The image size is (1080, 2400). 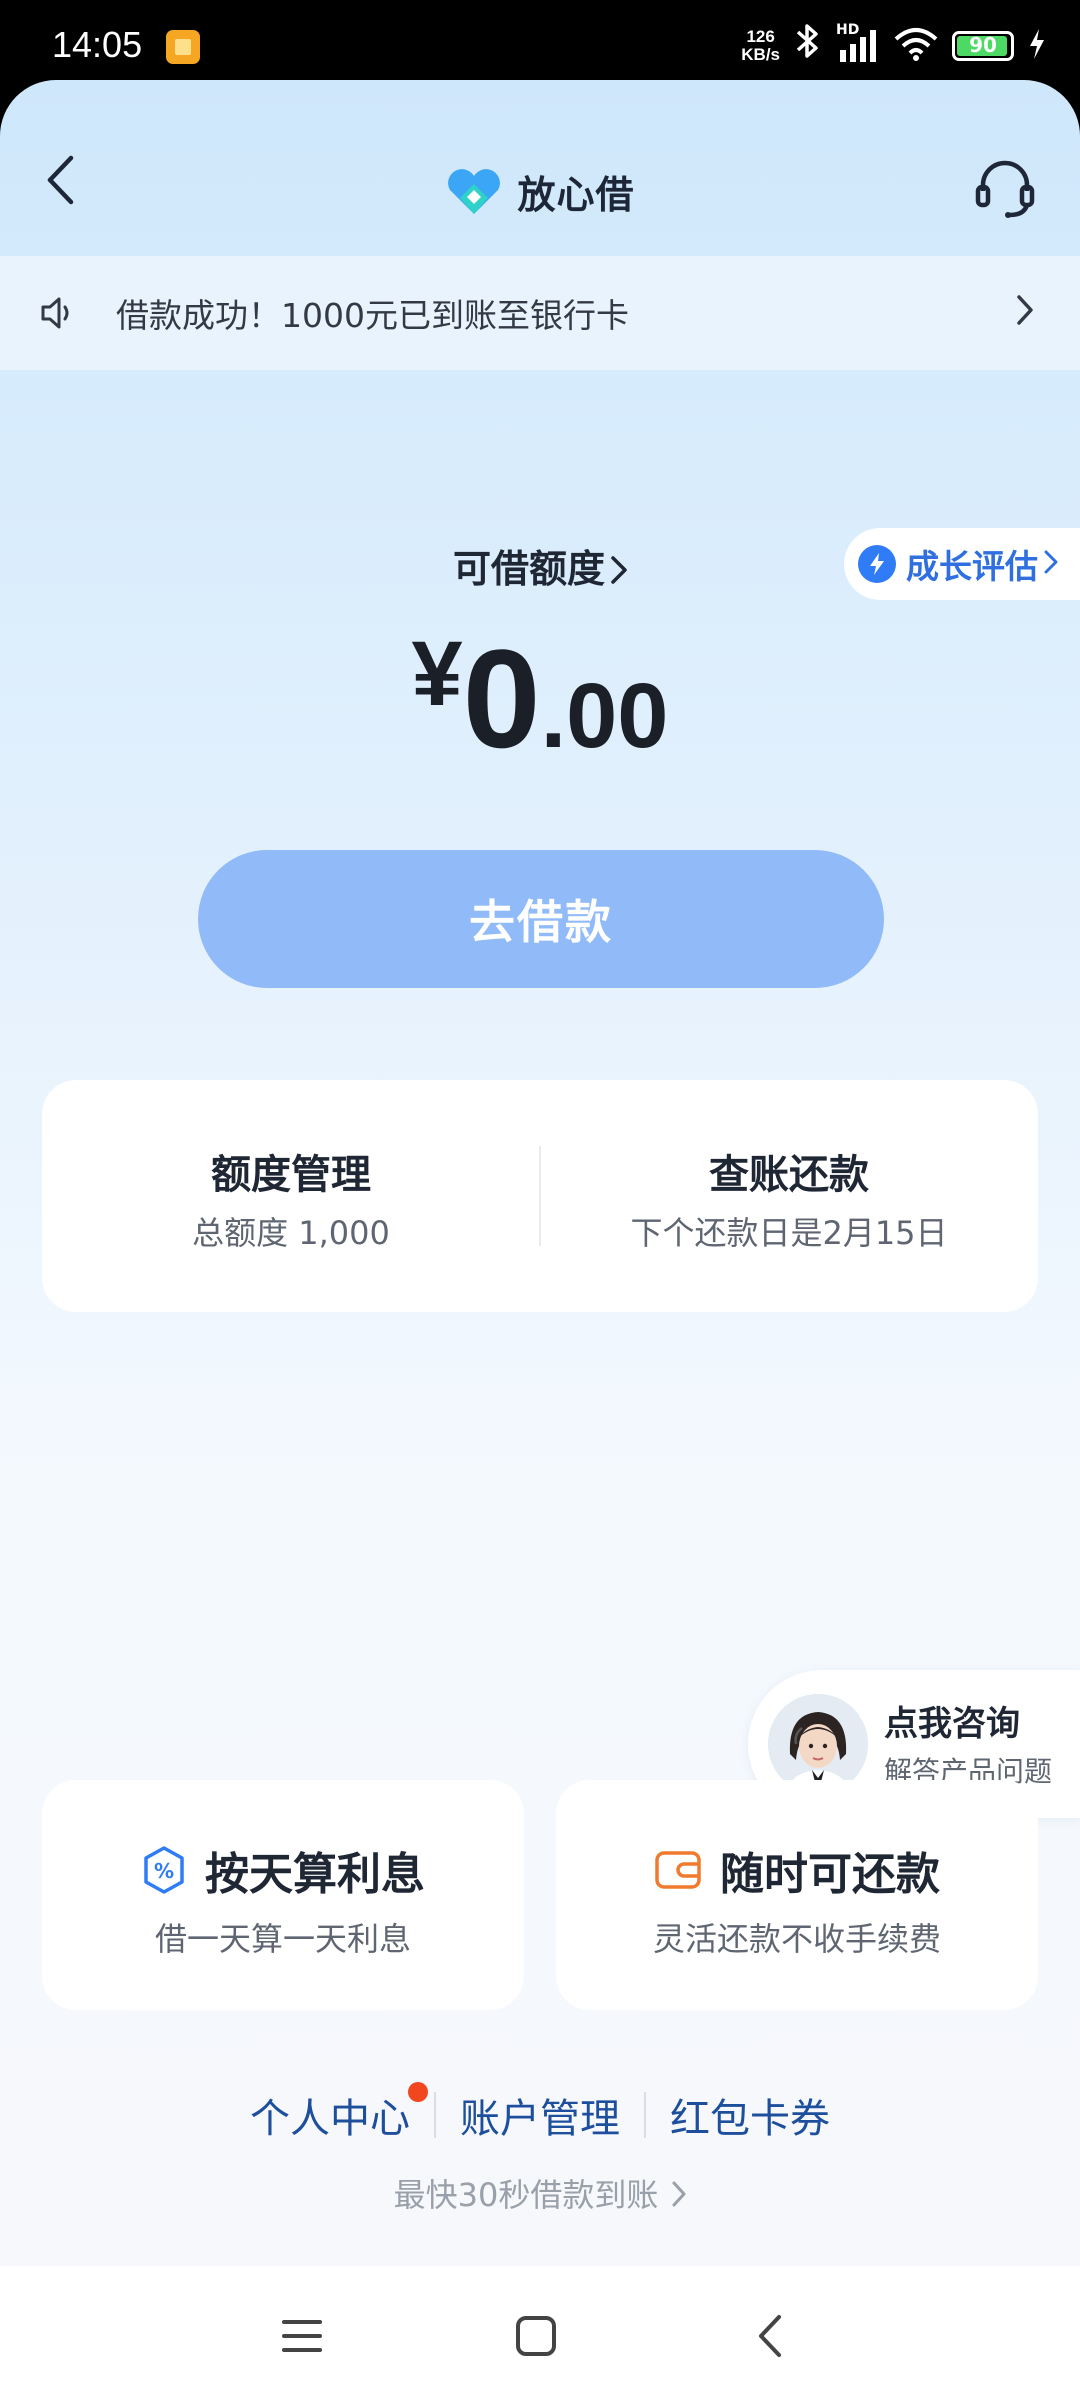 I want to click on available-credit-text: 可借额度, so click(x=528, y=569).